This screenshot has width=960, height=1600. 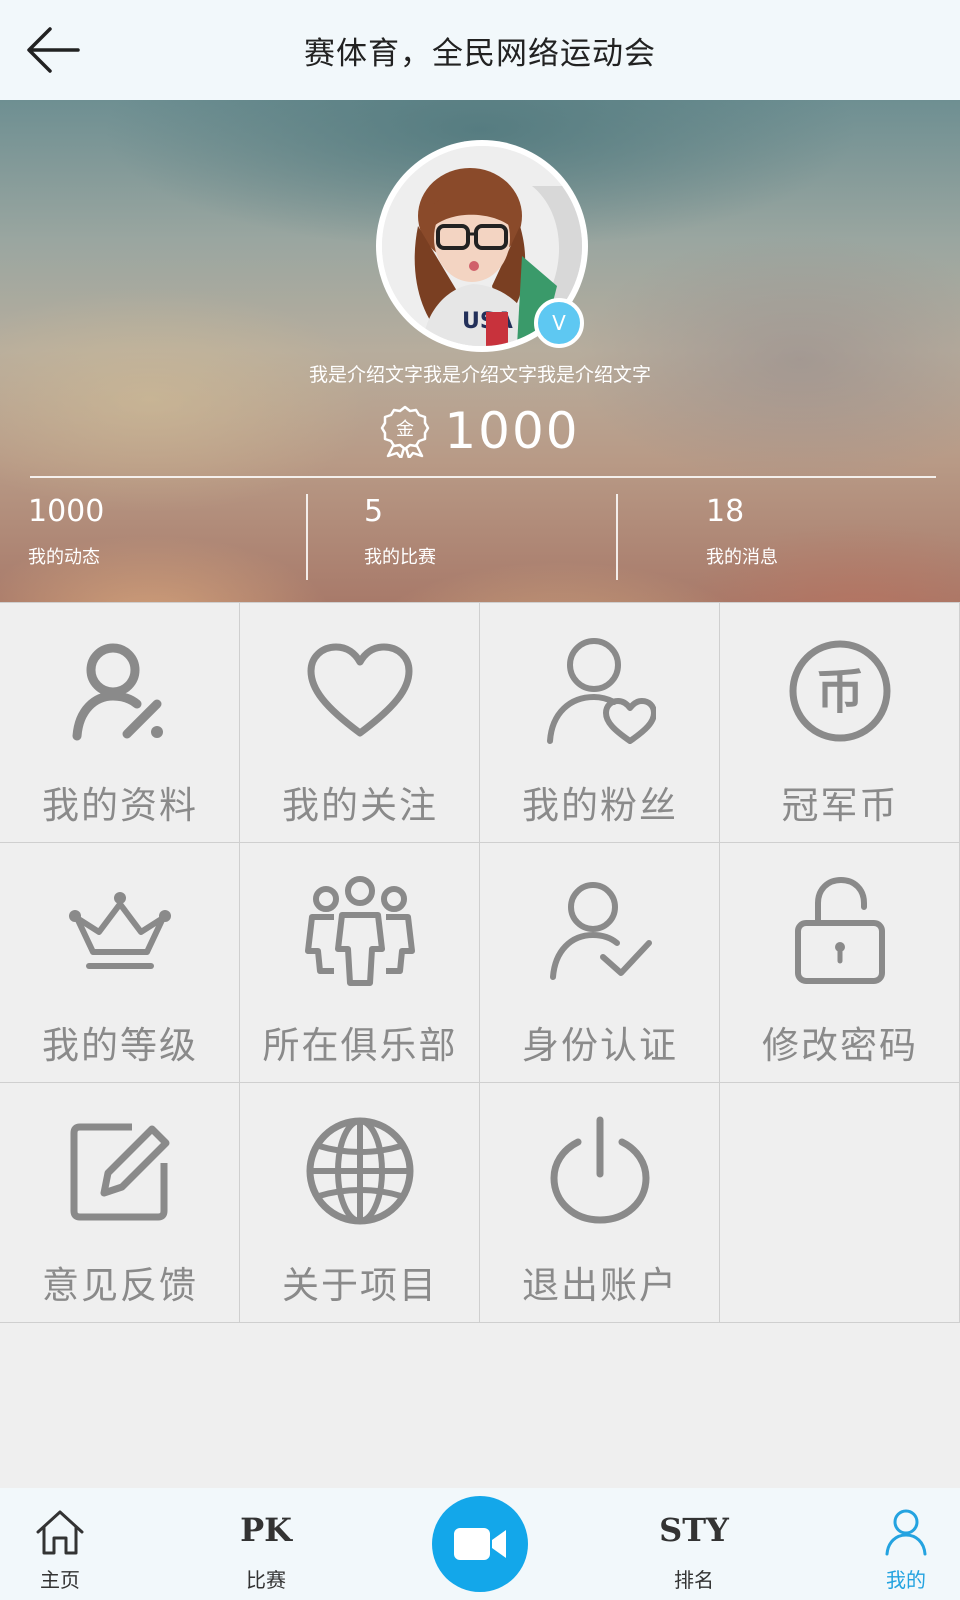 I want to click on nav-mine: 我的, so click(x=903, y=1544).